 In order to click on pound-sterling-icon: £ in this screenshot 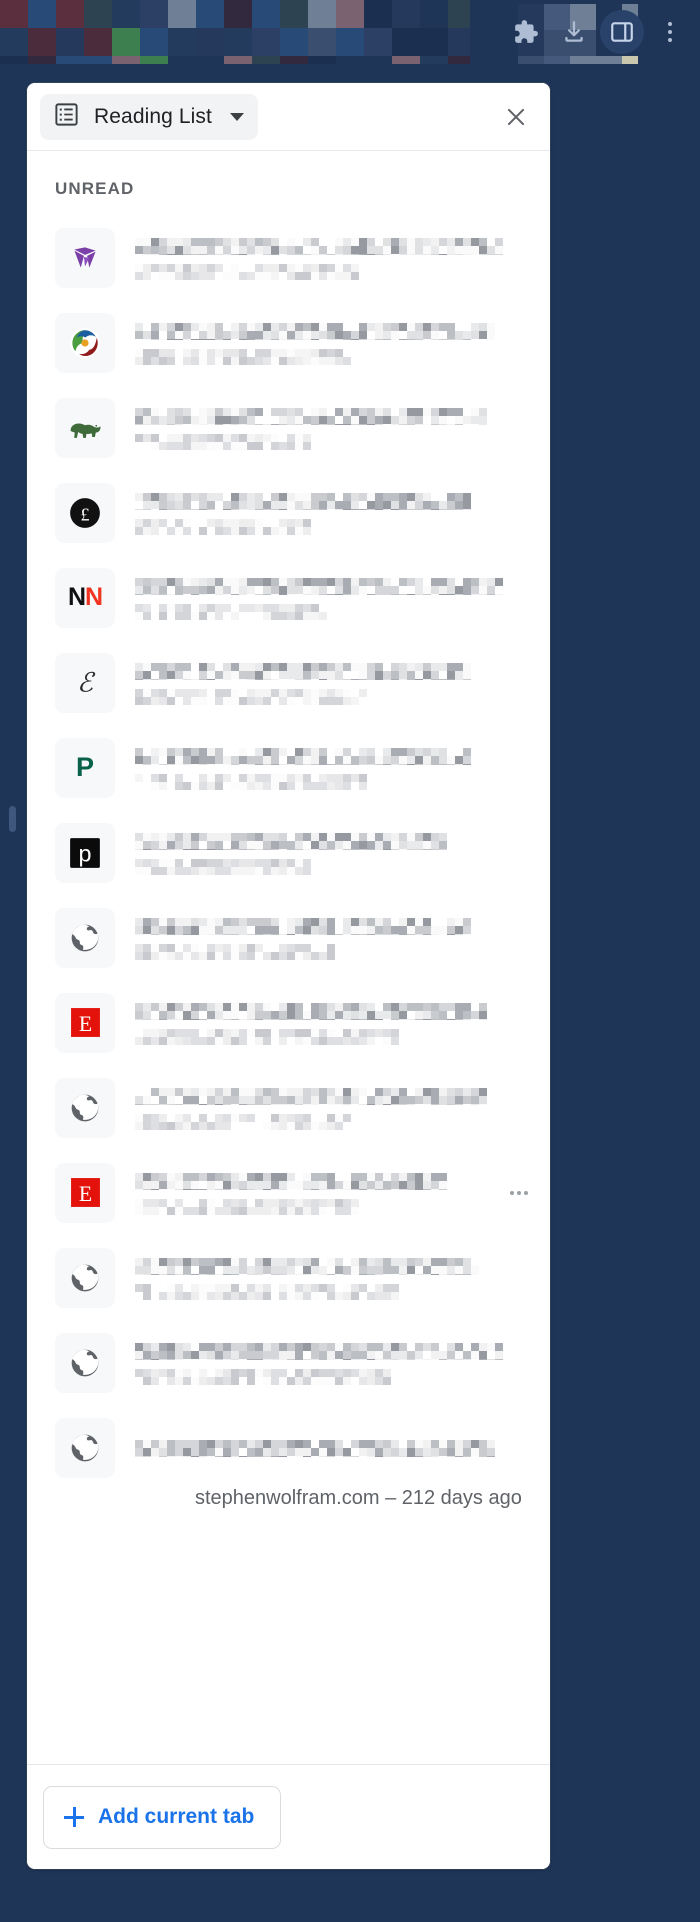, I will do `click(85, 512)`.